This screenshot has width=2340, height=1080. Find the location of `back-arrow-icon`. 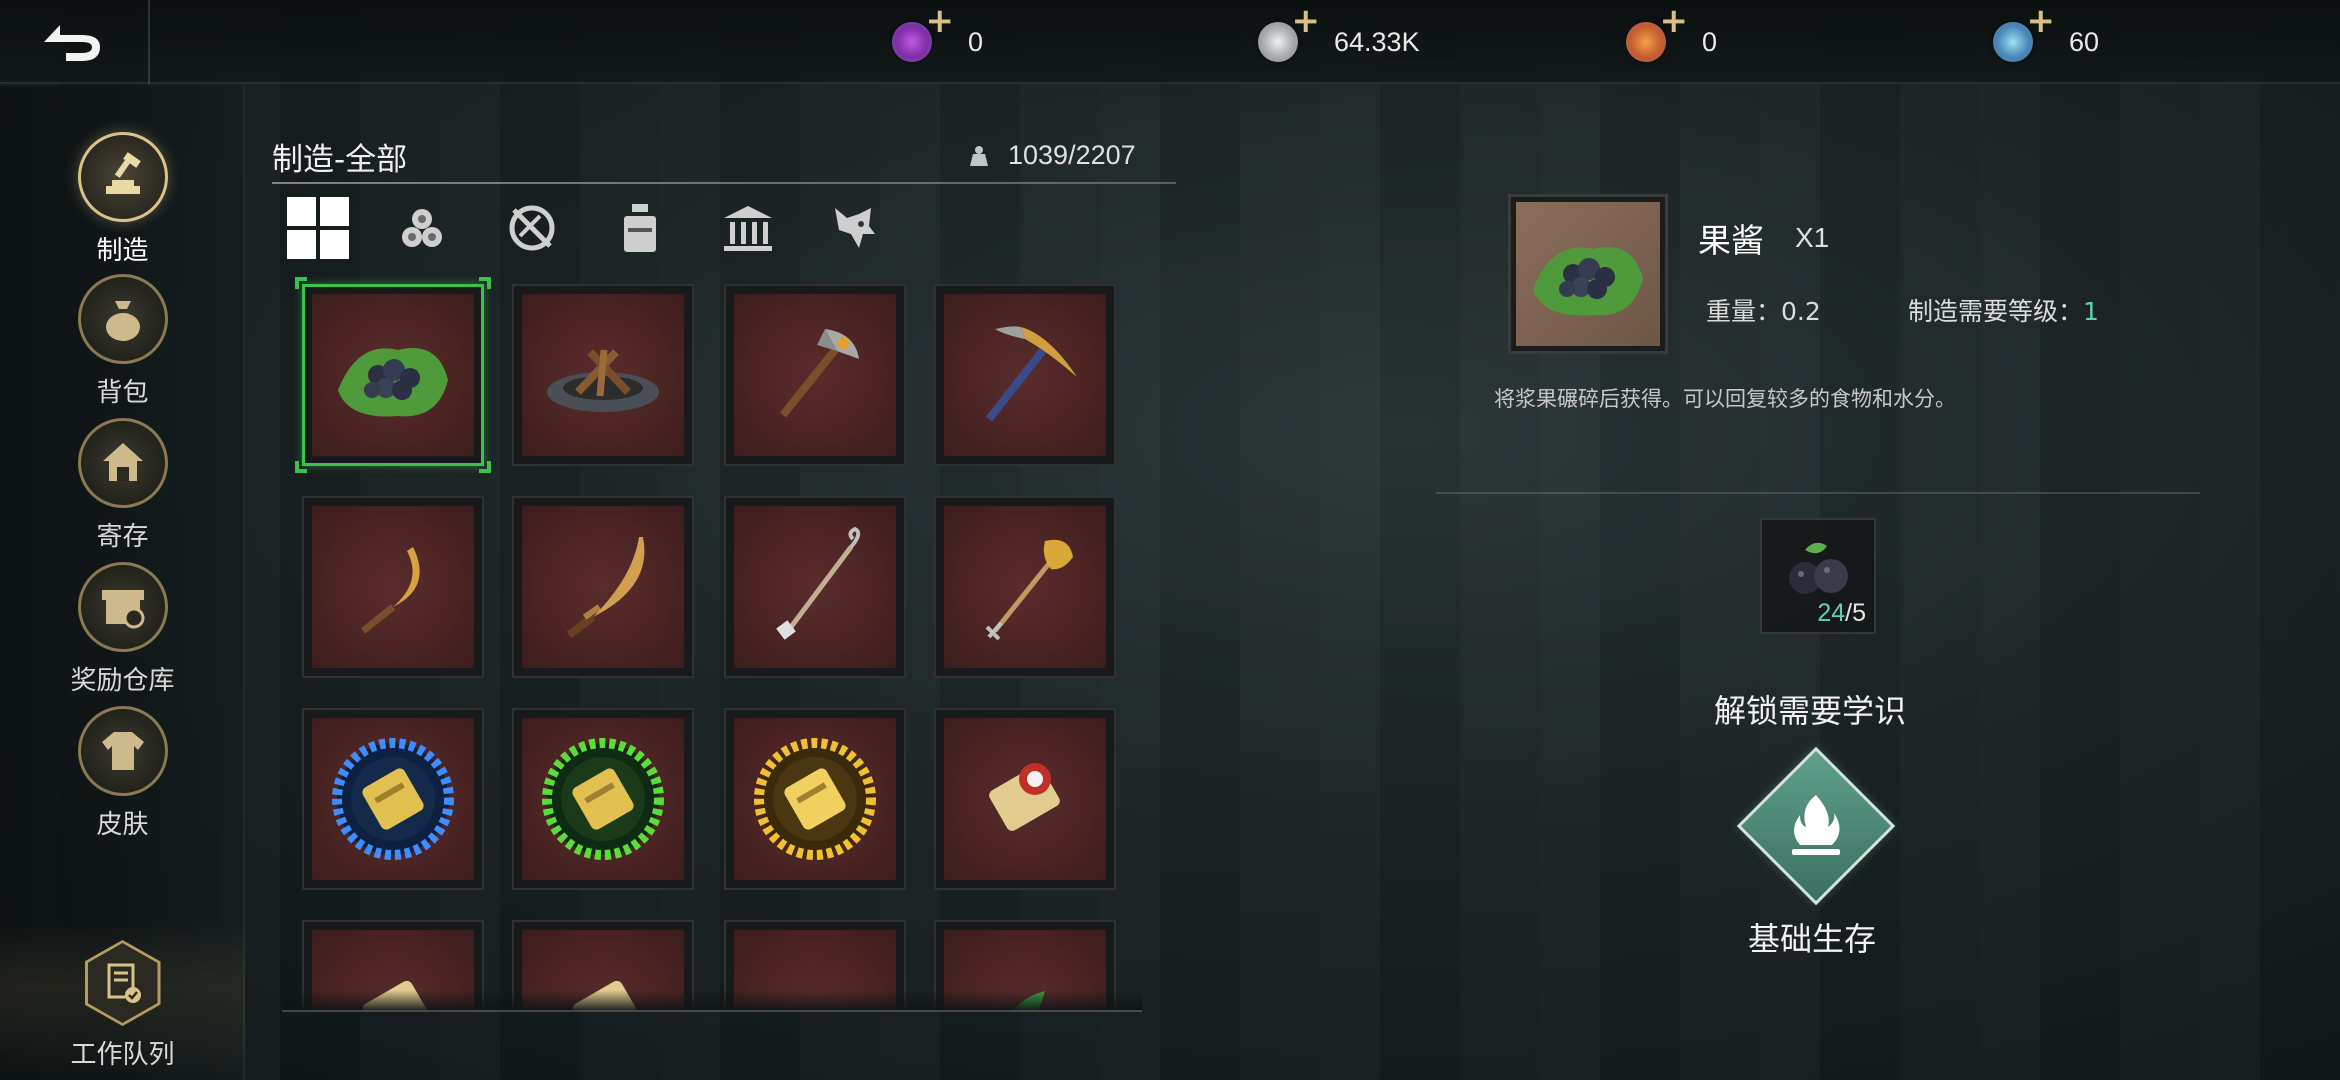

back-arrow-icon is located at coordinates (72, 43).